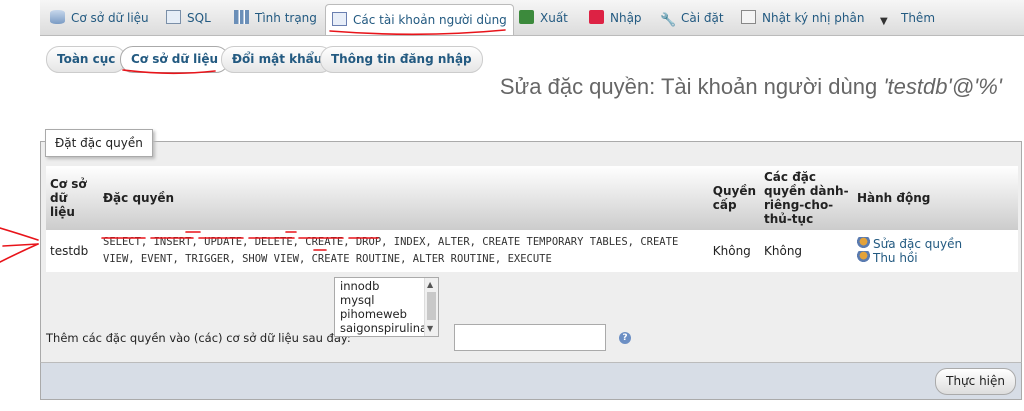  What do you see at coordinates (596, 17) in the screenshot?
I see `import-icon` at bounding box center [596, 17].